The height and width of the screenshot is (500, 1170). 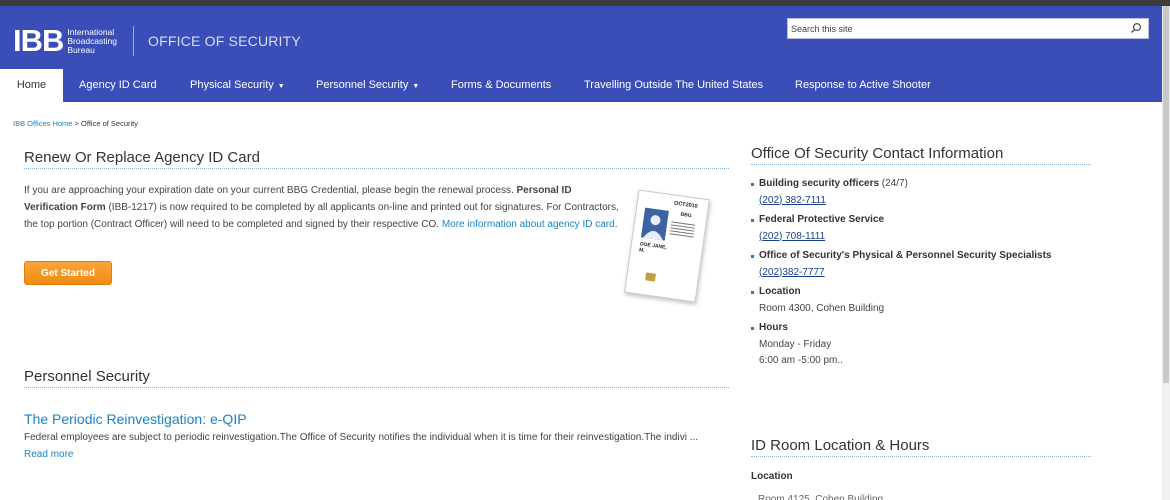 I want to click on ibb-logo: IBB International Broadcasting Bureau, so click(x=71, y=40).